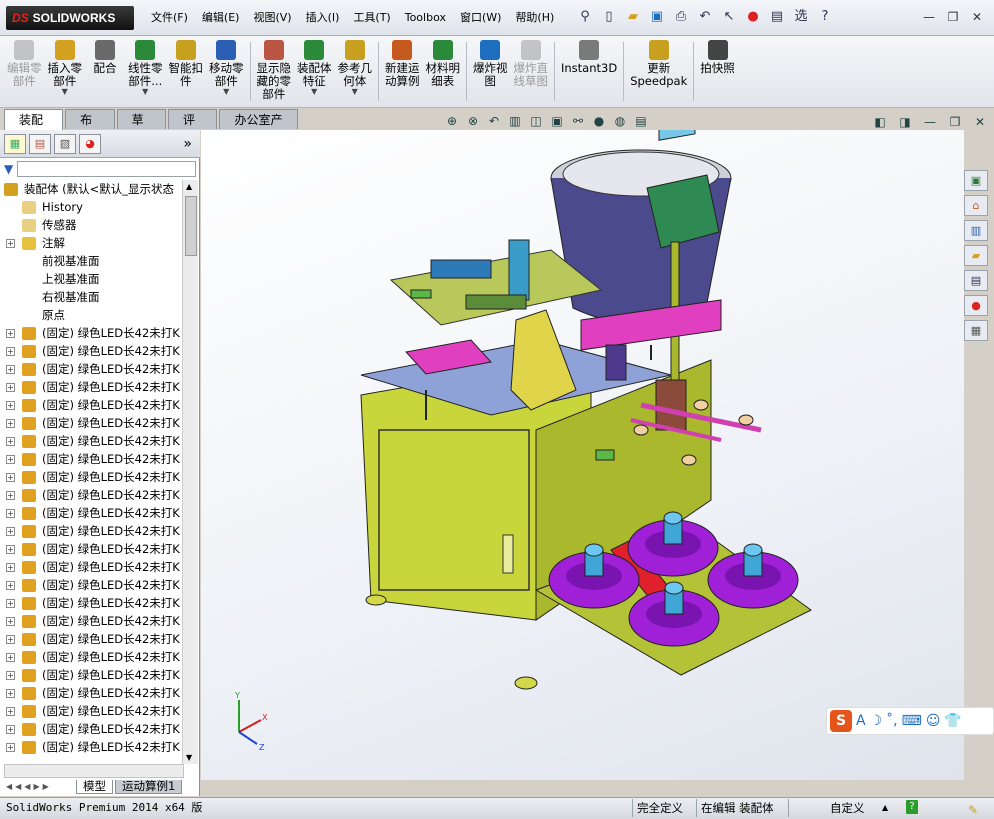  Describe the element at coordinates (149, 787) in the screenshot. I see `bottom-tab-1: 运动算例1` at that location.